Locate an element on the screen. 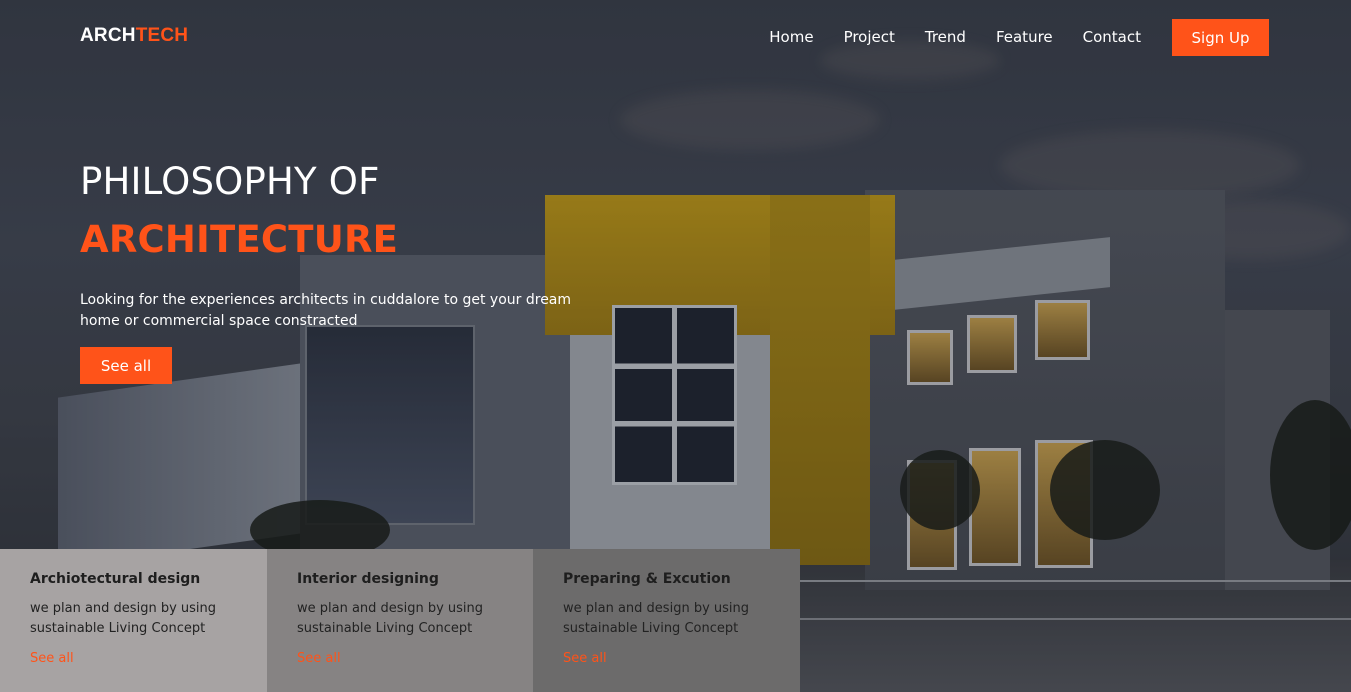  card-title: Interior designing is located at coordinates (368, 579).